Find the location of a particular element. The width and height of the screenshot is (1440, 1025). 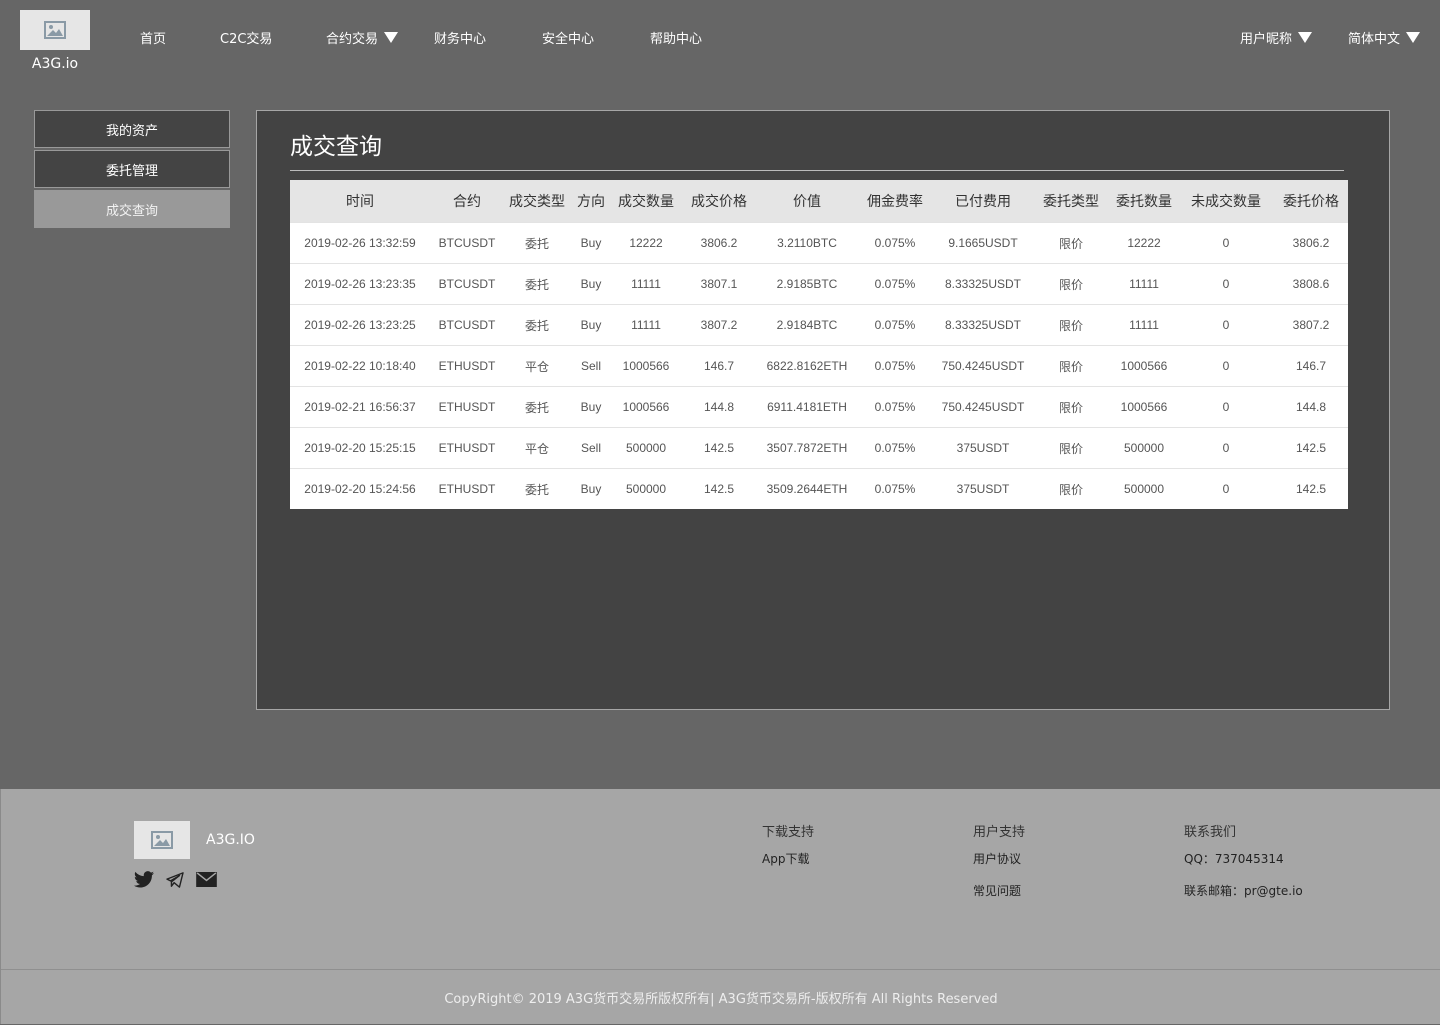

table-cell: 12222 is located at coordinates (1144, 243).